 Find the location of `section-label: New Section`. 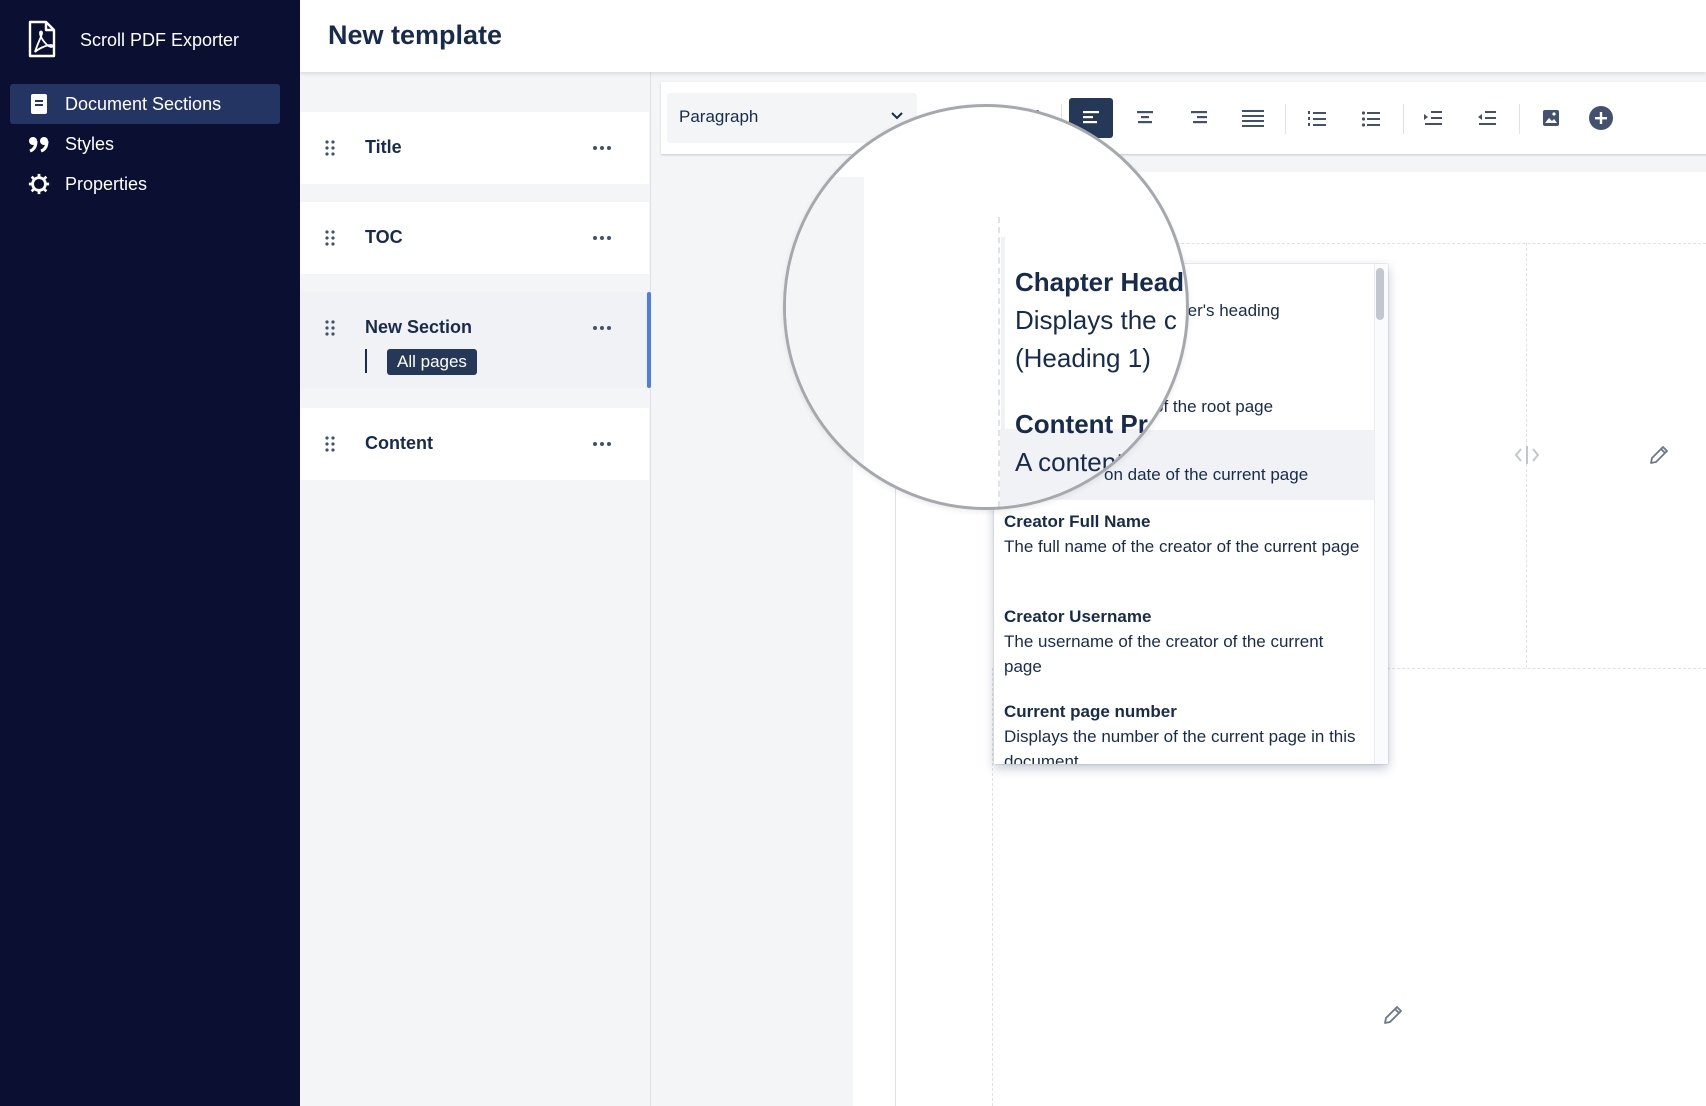

section-label: New Section is located at coordinates (419, 327).